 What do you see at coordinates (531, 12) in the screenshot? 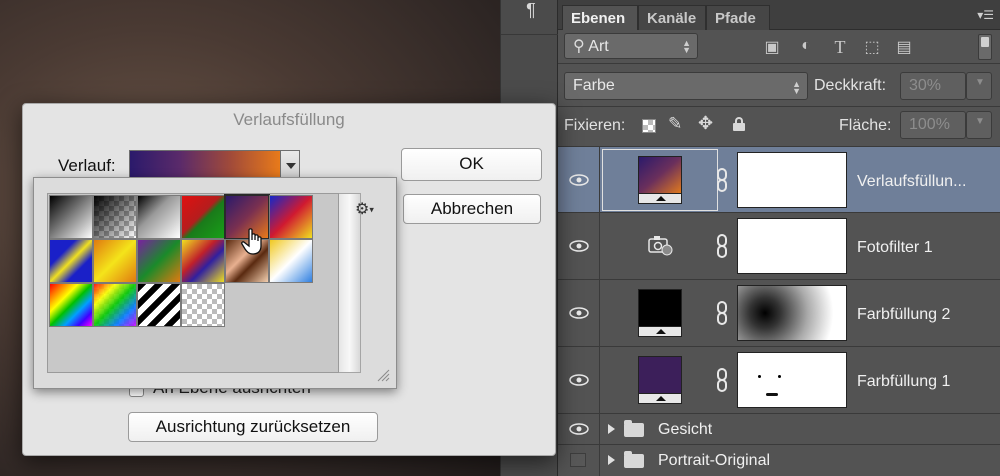
I see `paragraph-panel-icon: ¶` at bounding box center [531, 12].